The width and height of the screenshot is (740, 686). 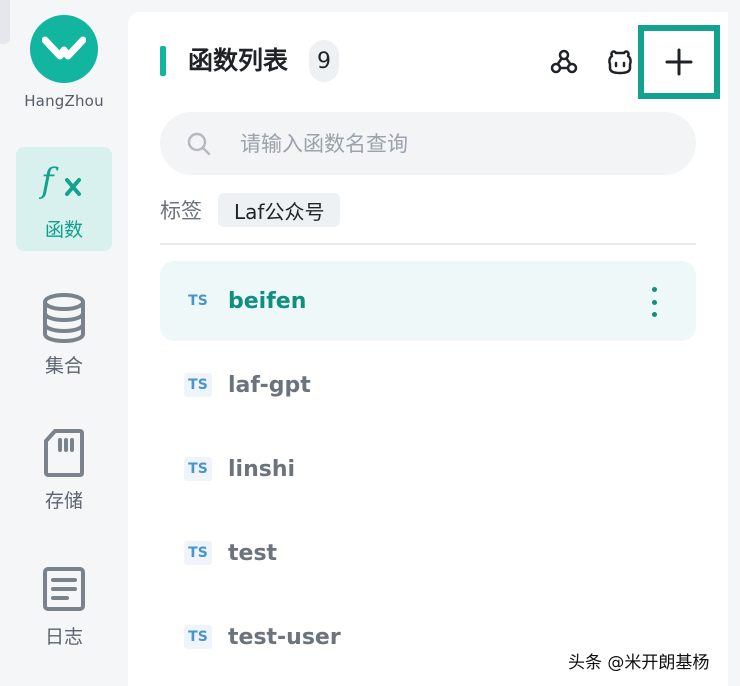 What do you see at coordinates (163, 61) in the screenshot?
I see `title-accent-bar` at bounding box center [163, 61].